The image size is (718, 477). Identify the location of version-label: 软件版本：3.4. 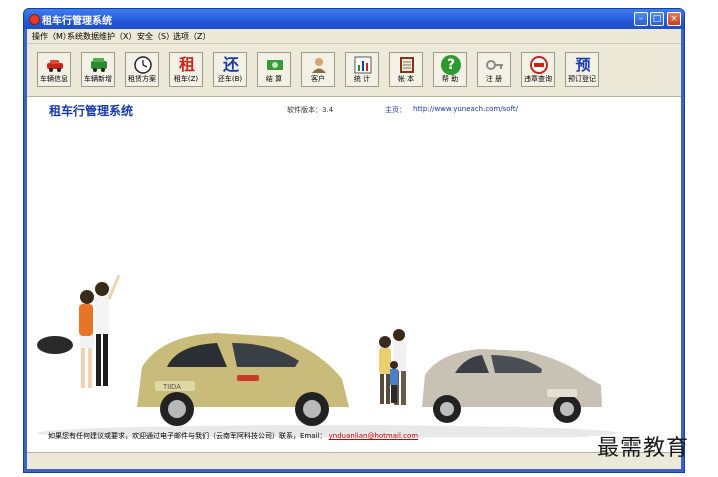
(310, 110).